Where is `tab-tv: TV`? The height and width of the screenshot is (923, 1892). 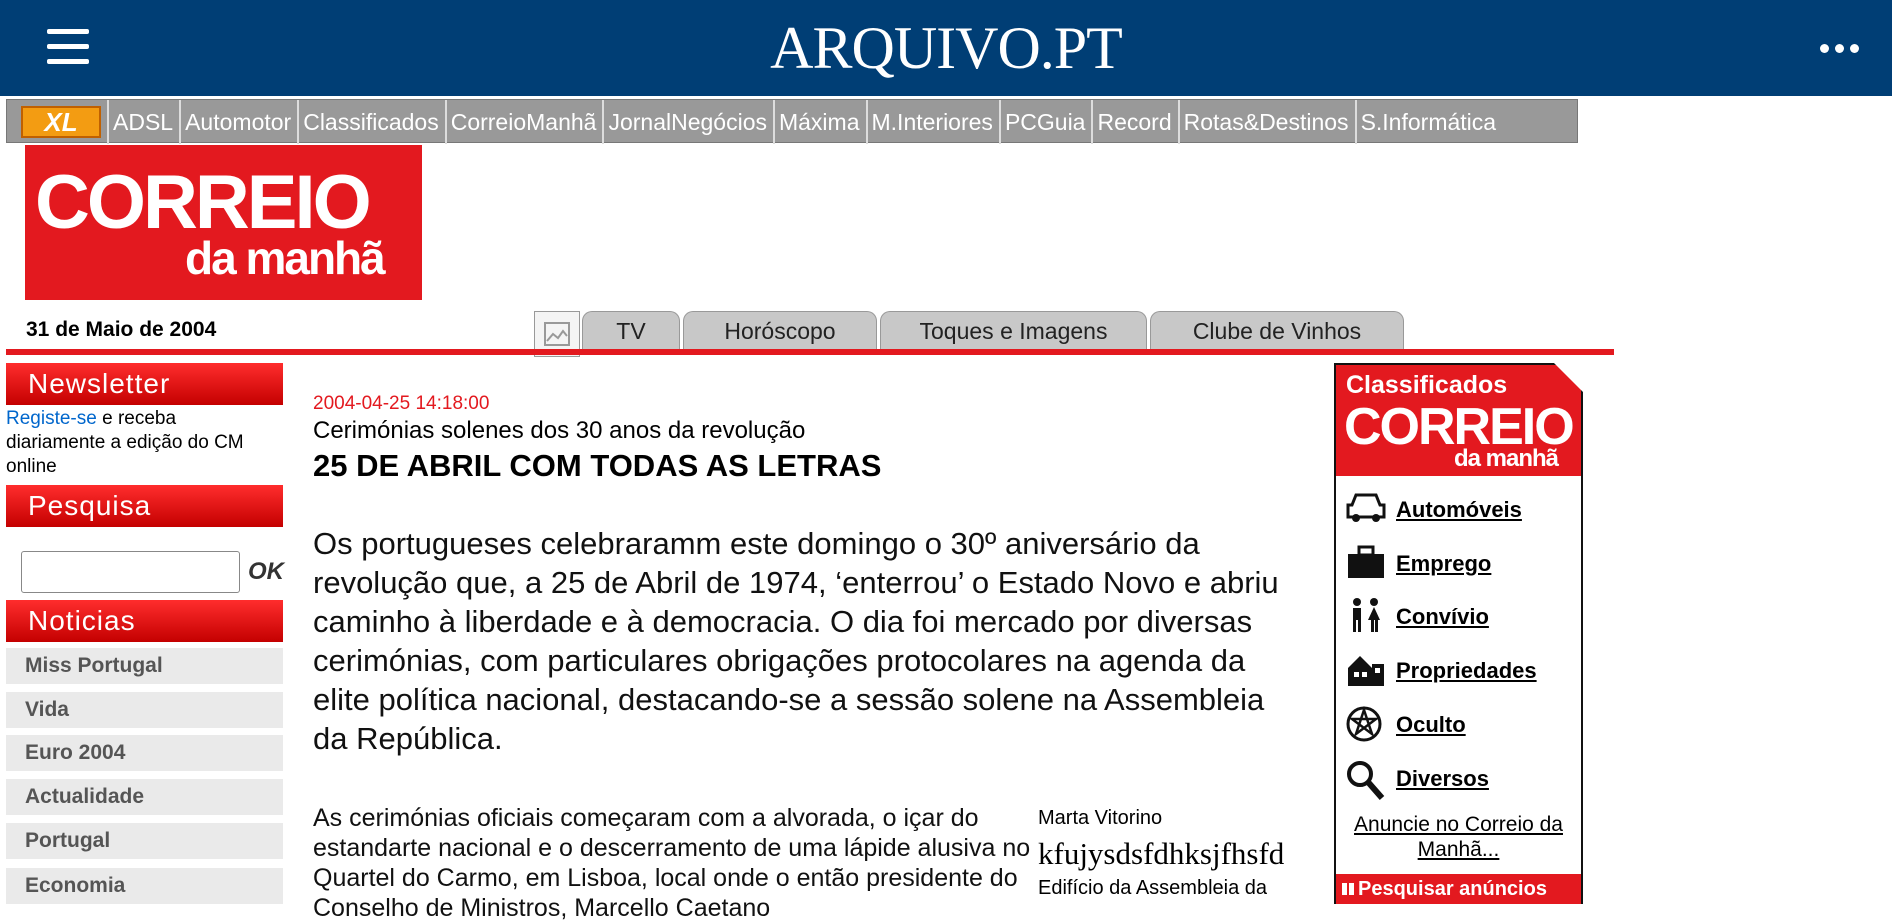 tab-tv: TV is located at coordinates (631, 330).